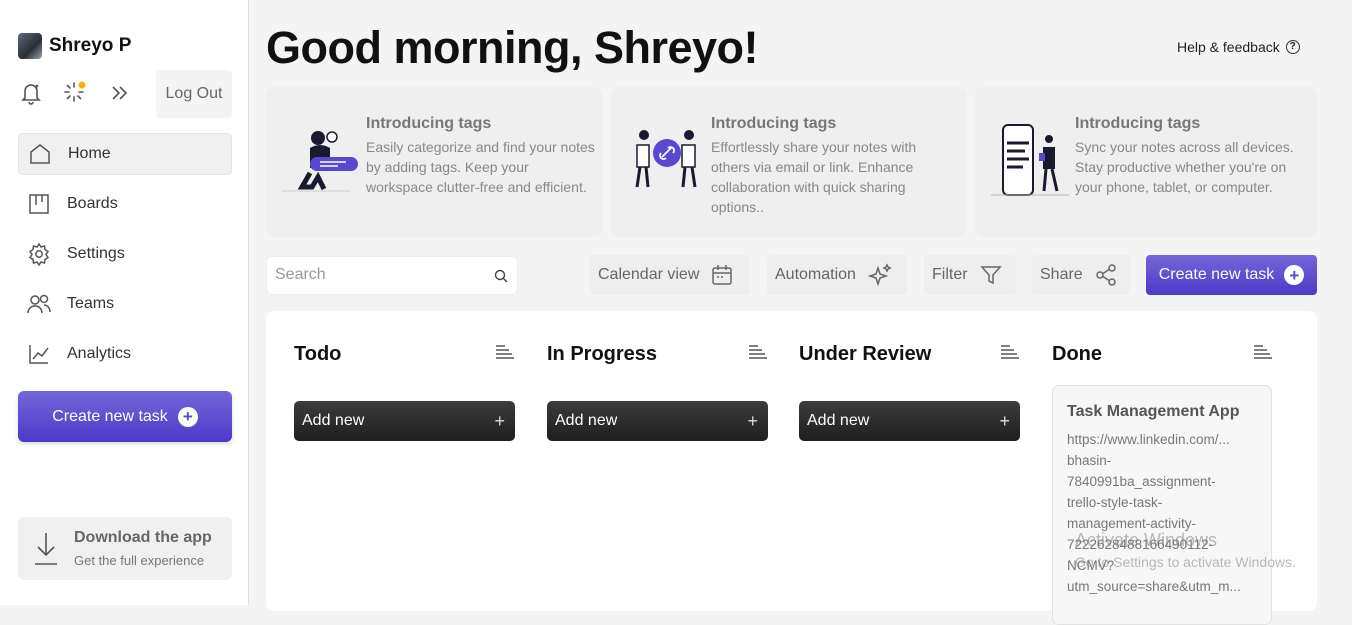  What do you see at coordinates (125, 548) in the screenshot?
I see `download-app-button: Download the app Get the full experience` at bounding box center [125, 548].